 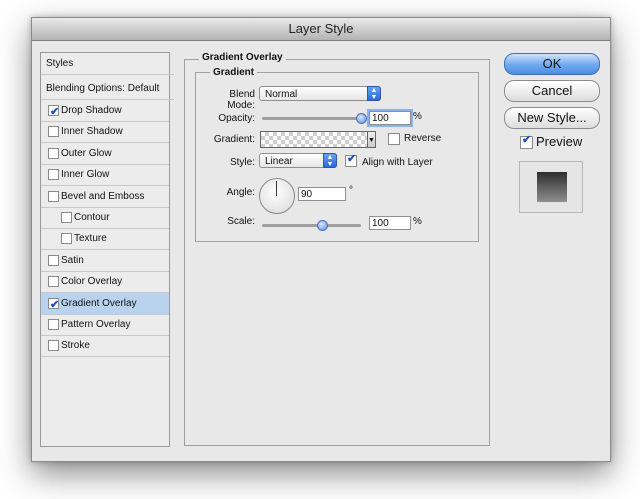 I want to click on blend-mode-value: Normal, so click(x=281, y=94).